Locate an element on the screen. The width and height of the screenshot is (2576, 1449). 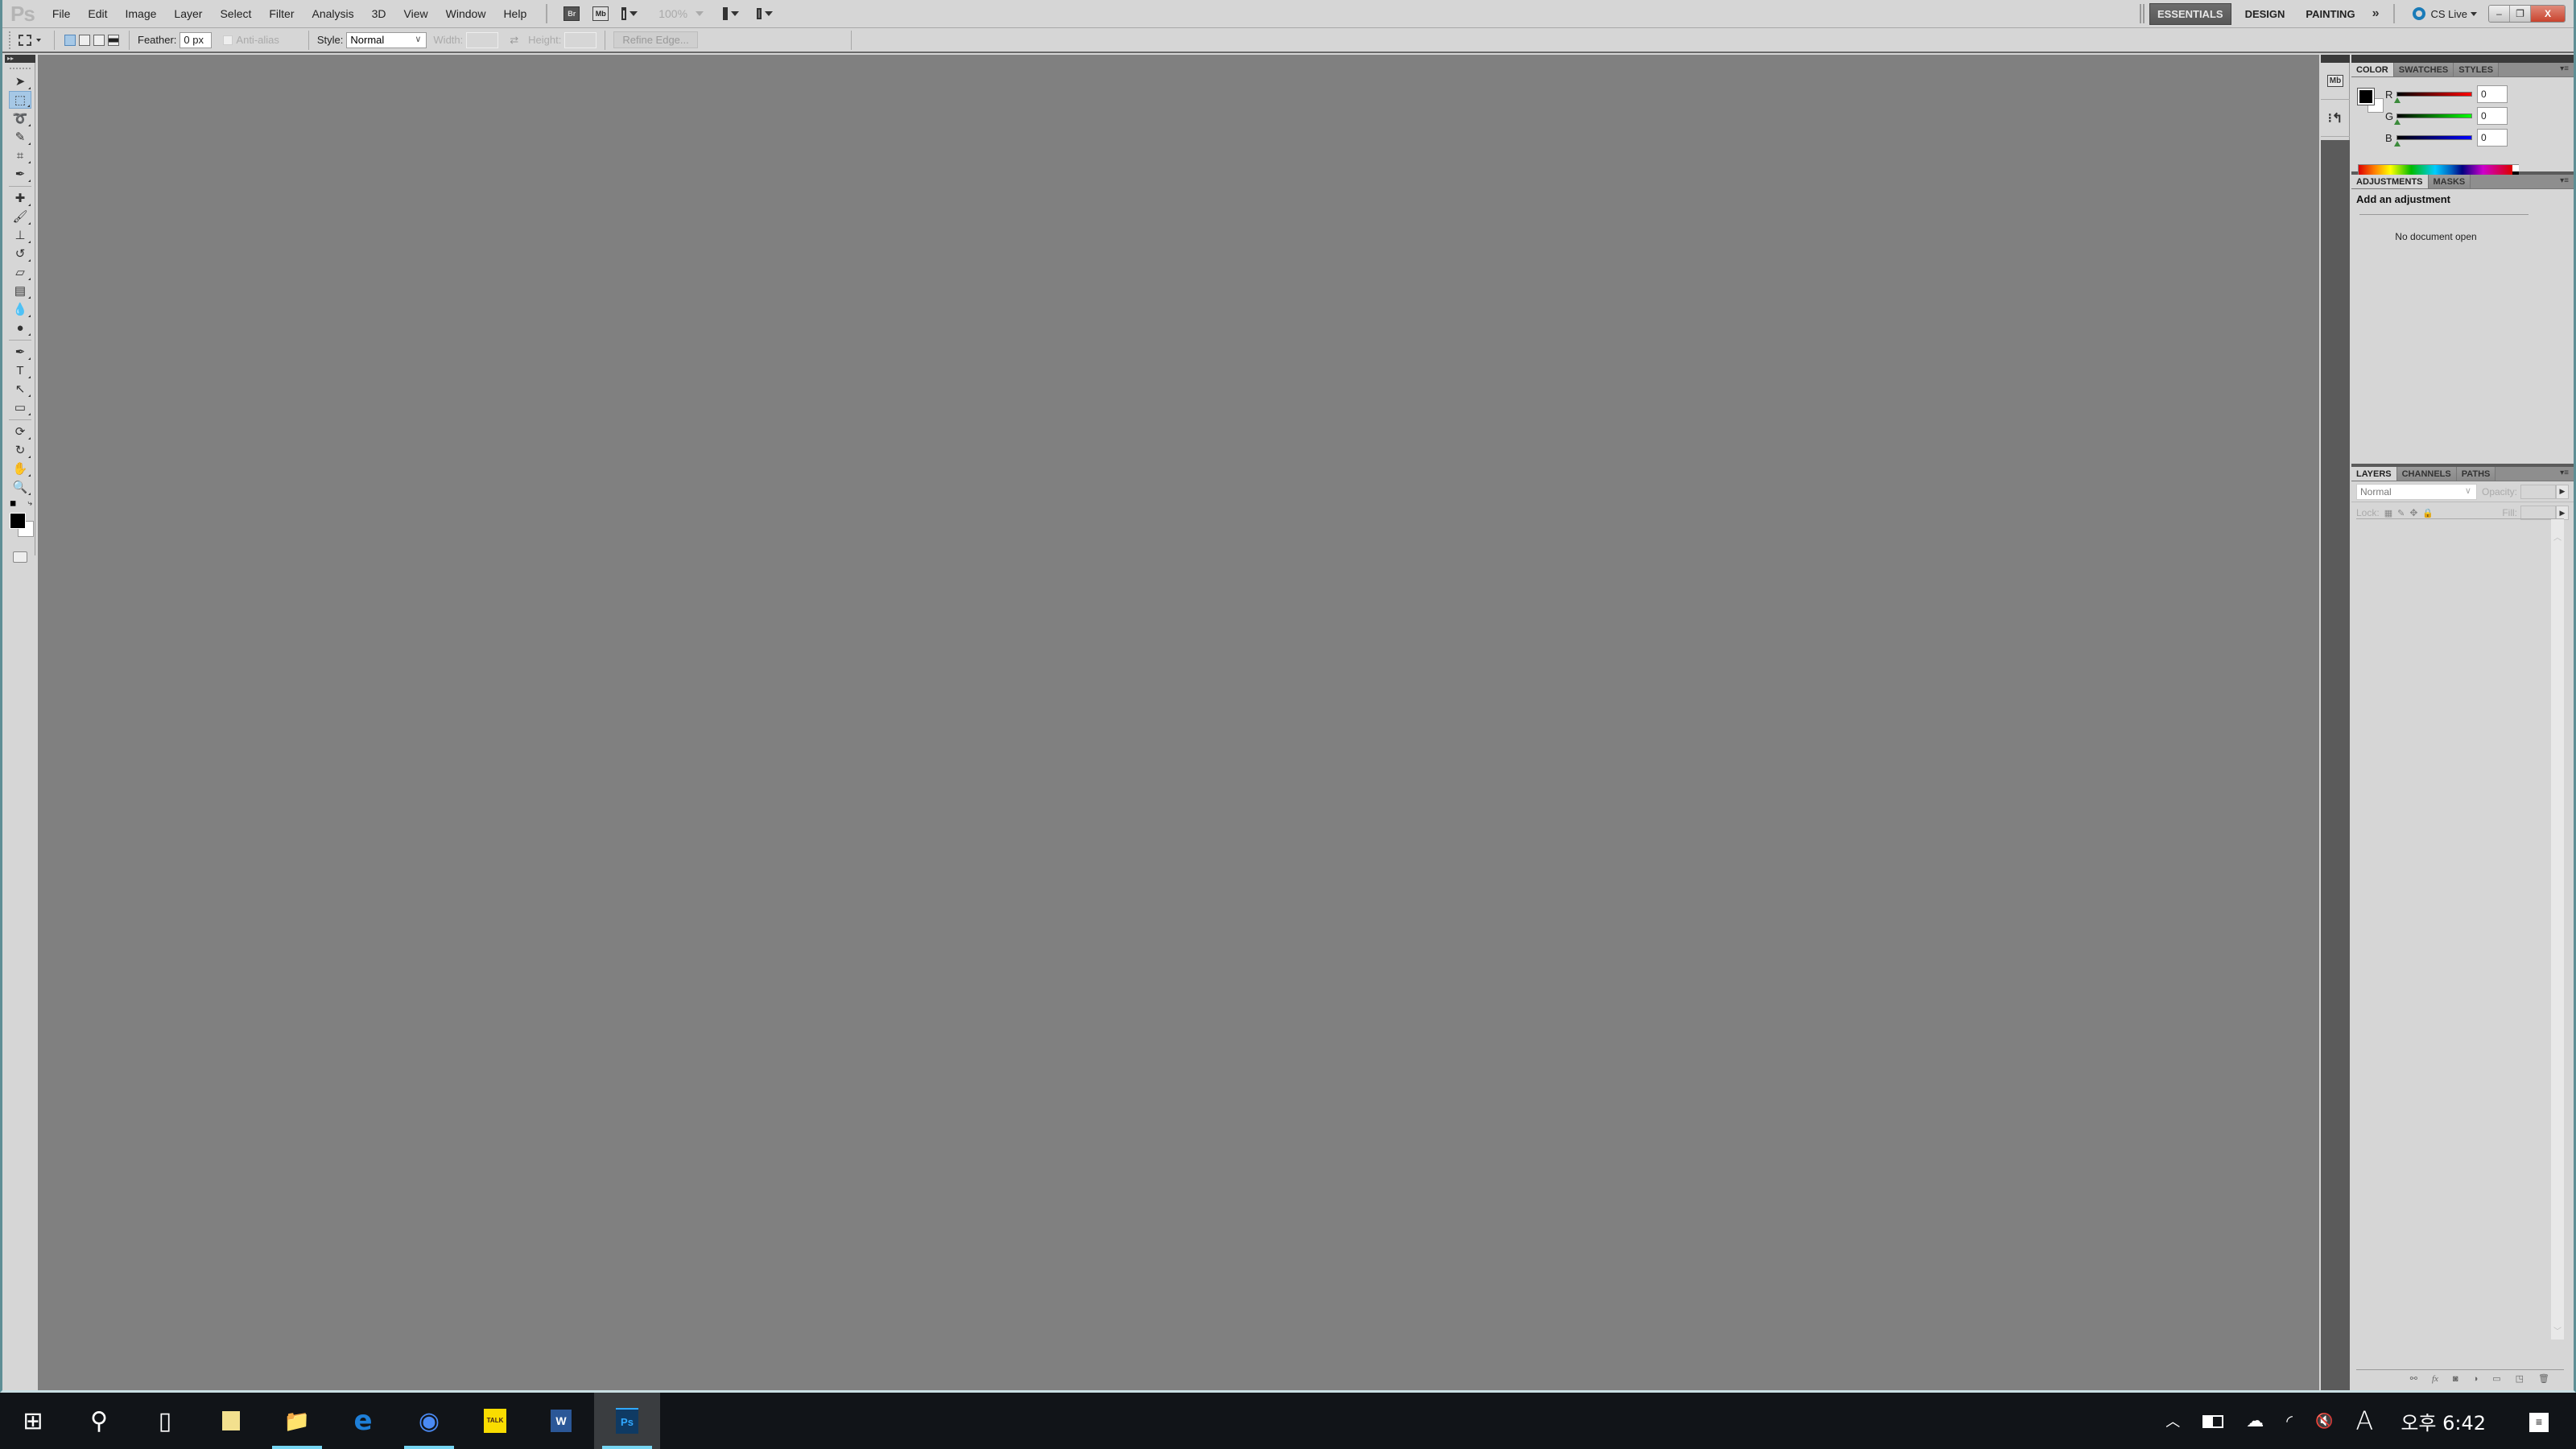
3d-orbit-tool: ↻ is located at coordinates (20, 450).